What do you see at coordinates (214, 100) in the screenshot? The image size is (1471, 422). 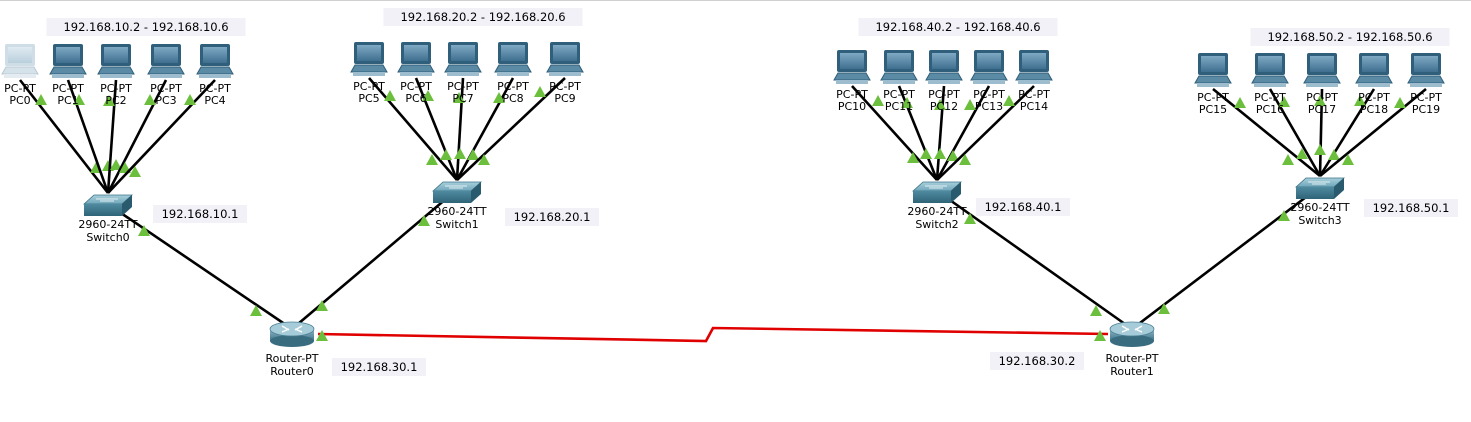 I see `pc-name-label: PC4` at bounding box center [214, 100].